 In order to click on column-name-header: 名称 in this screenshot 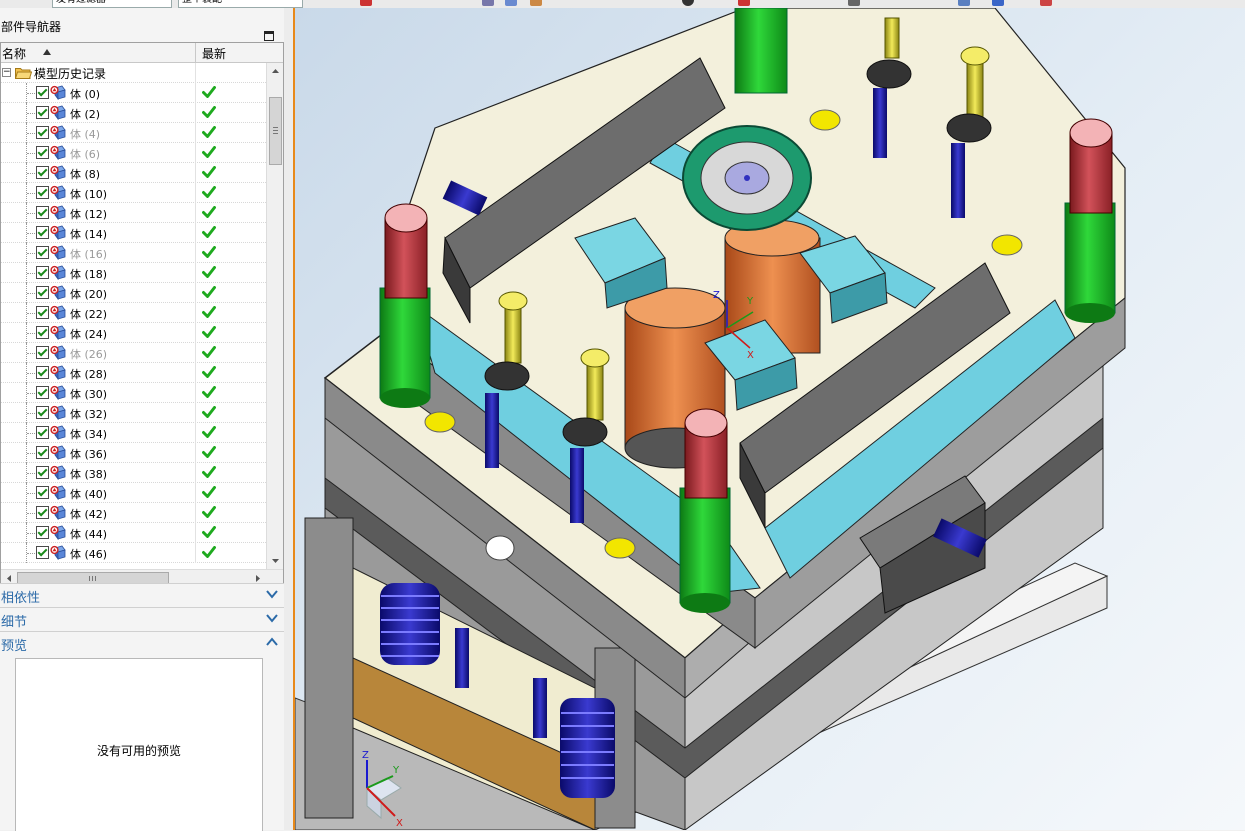, I will do `click(14, 53)`.